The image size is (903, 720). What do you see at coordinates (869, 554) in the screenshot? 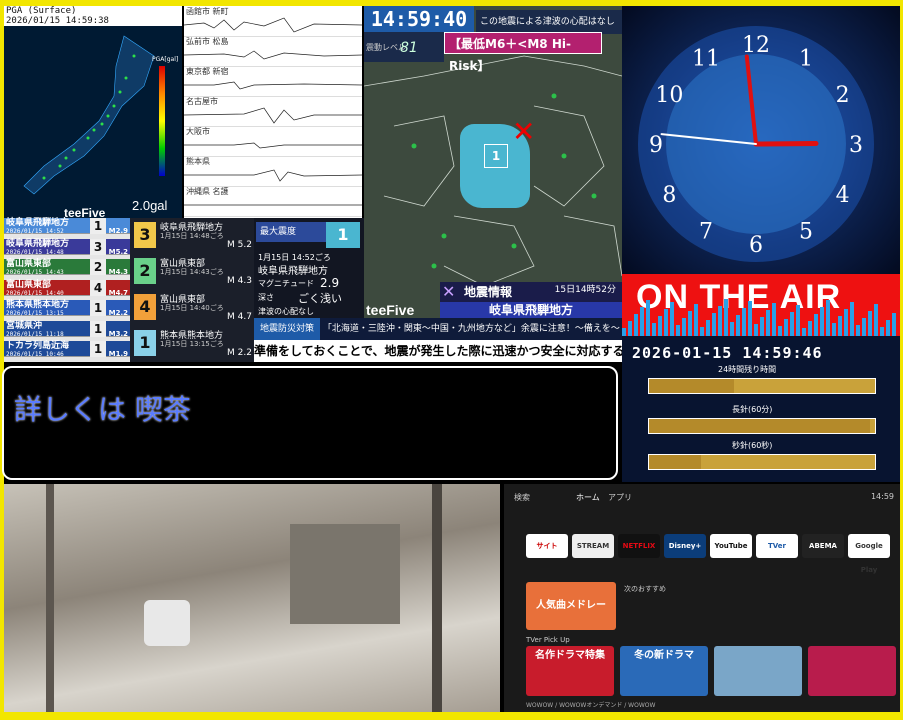
I see `tv-app-tile: Google Play` at bounding box center [869, 554].